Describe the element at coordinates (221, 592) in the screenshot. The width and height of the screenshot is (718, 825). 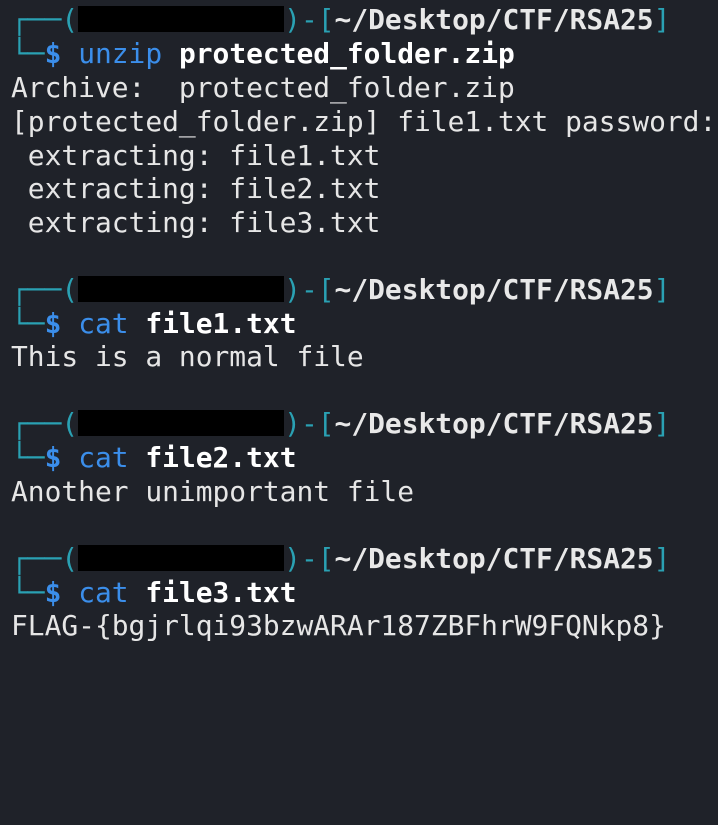
I see `command-argument: file3.txt` at that location.